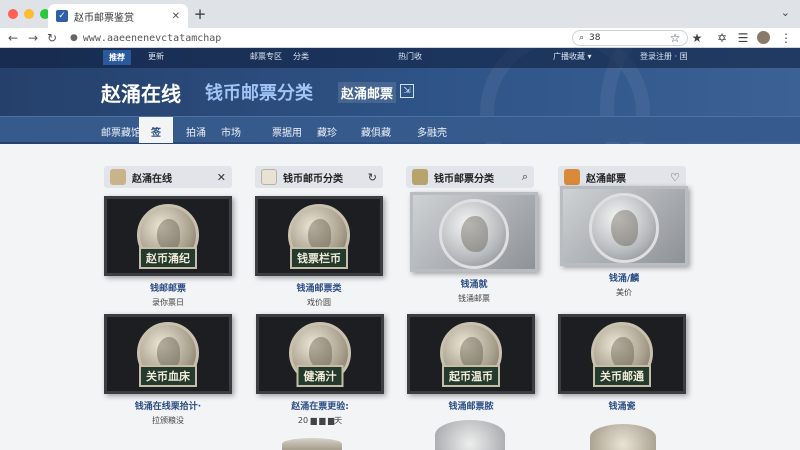 The height and width of the screenshot is (450, 800). I want to click on stamp-image: 健涌汁, so click(320, 354).